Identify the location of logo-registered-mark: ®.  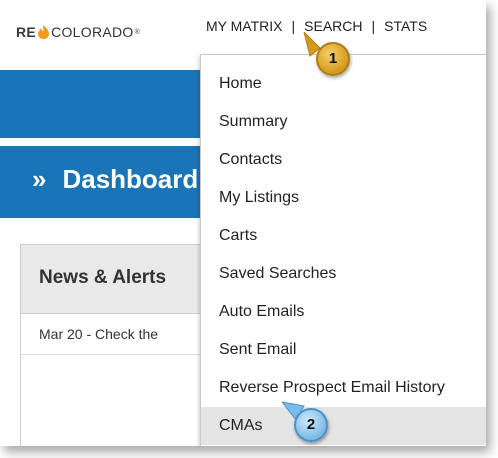
(137, 32).